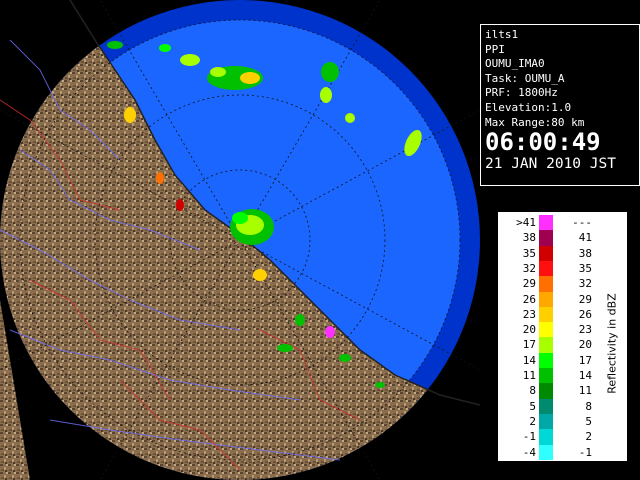 This screenshot has height=480, width=640. Describe the element at coordinates (612, 343) in the screenshot. I see `legend-title: Reflectivity in dBZ` at that location.